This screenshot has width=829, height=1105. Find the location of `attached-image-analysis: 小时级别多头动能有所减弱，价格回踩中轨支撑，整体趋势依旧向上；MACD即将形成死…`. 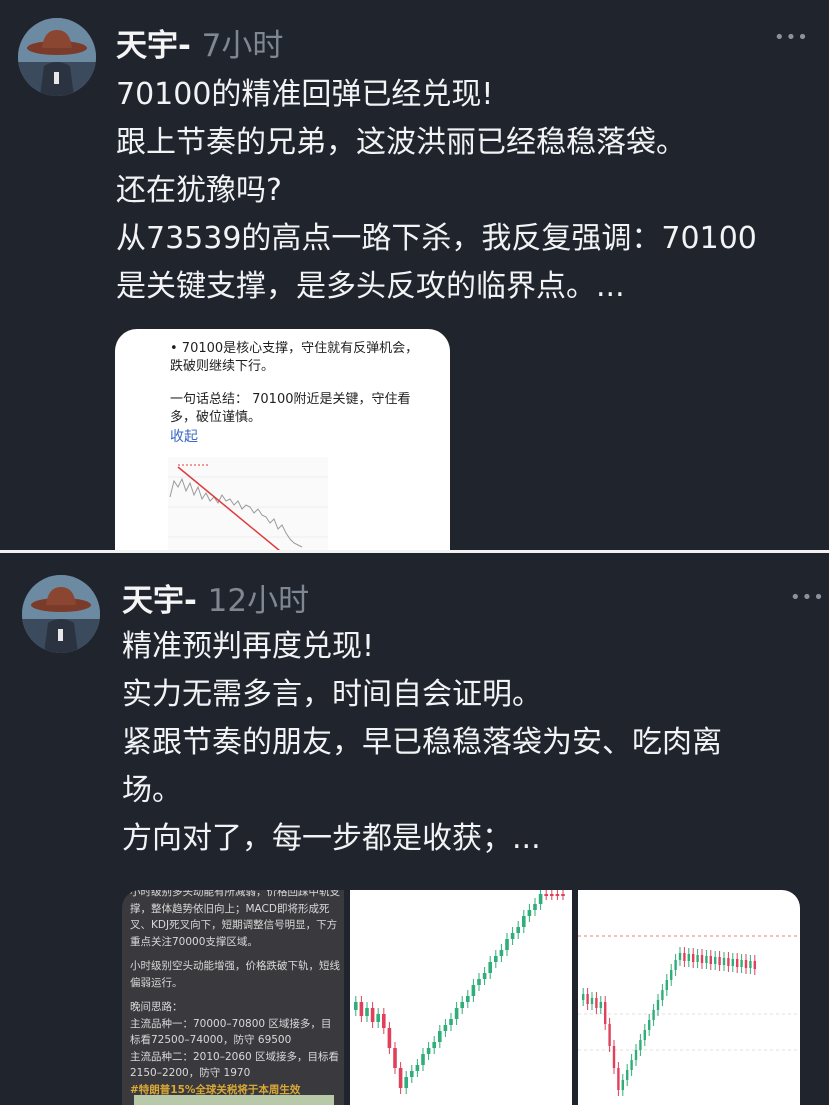

attached-image-analysis: 小时级别多头动能有所减弱，价格回踩中轨支撑，整体趋势依旧向上；MACD即将形成死… is located at coordinates (233, 997).